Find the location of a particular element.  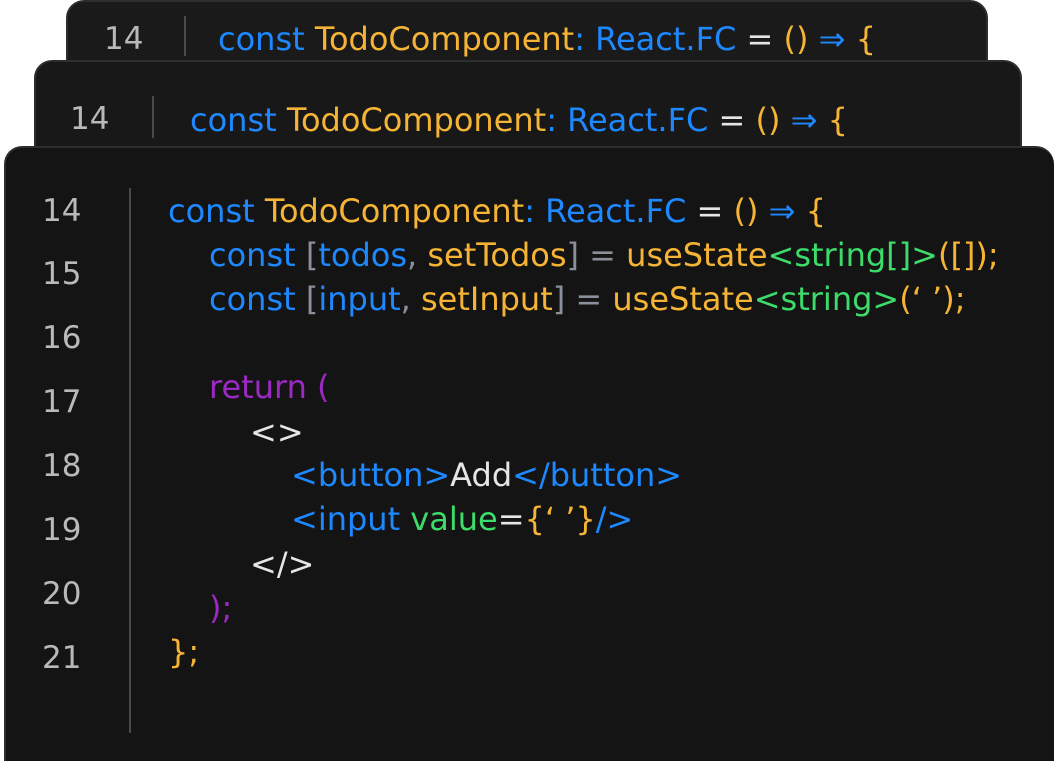

code-token: </button> is located at coordinates (597, 475).